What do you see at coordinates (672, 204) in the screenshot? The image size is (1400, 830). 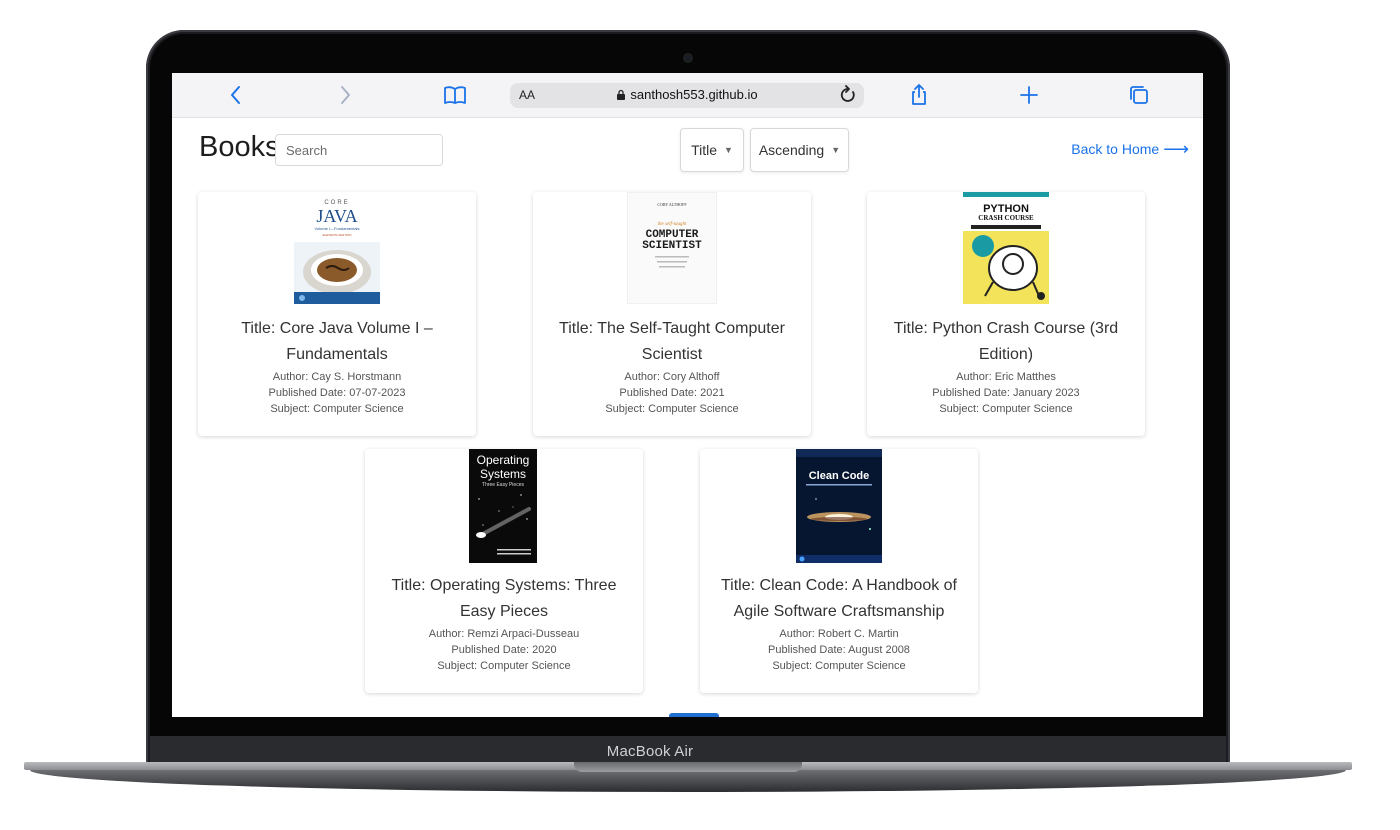 I see `svg-text: CORY ALTHOFF` at bounding box center [672, 204].